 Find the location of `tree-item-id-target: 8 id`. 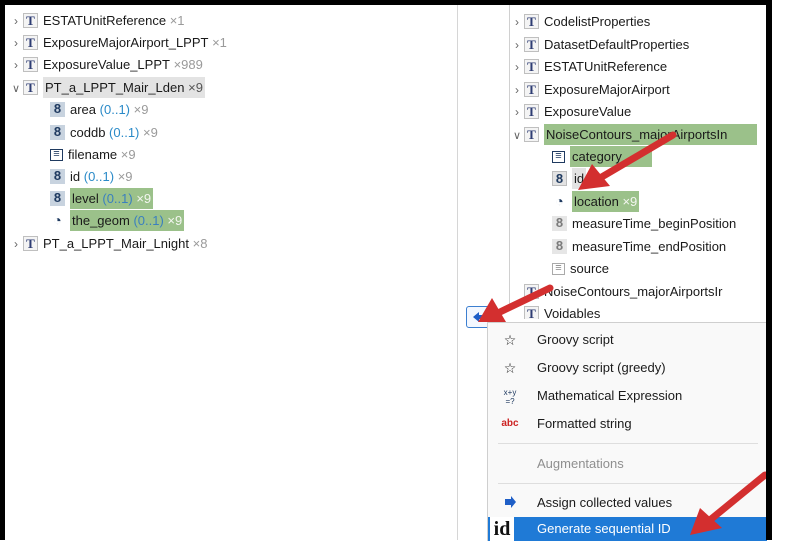

tree-item-id-target: 8 id is located at coordinates (569, 178).